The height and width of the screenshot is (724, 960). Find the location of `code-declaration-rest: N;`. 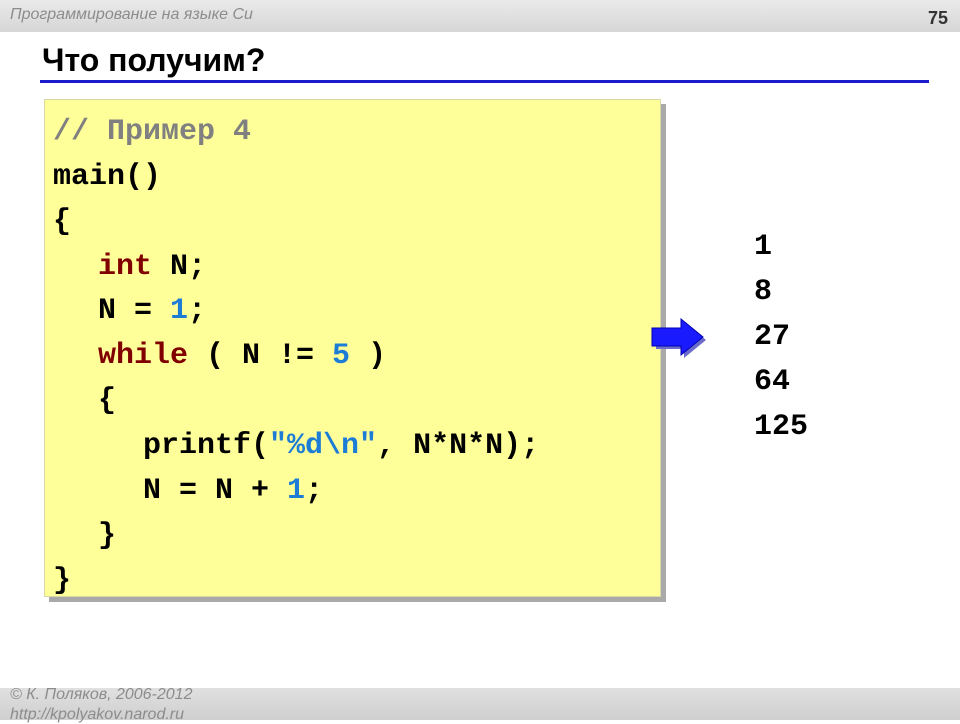

code-declaration-rest: N; is located at coordinates (179, 267).